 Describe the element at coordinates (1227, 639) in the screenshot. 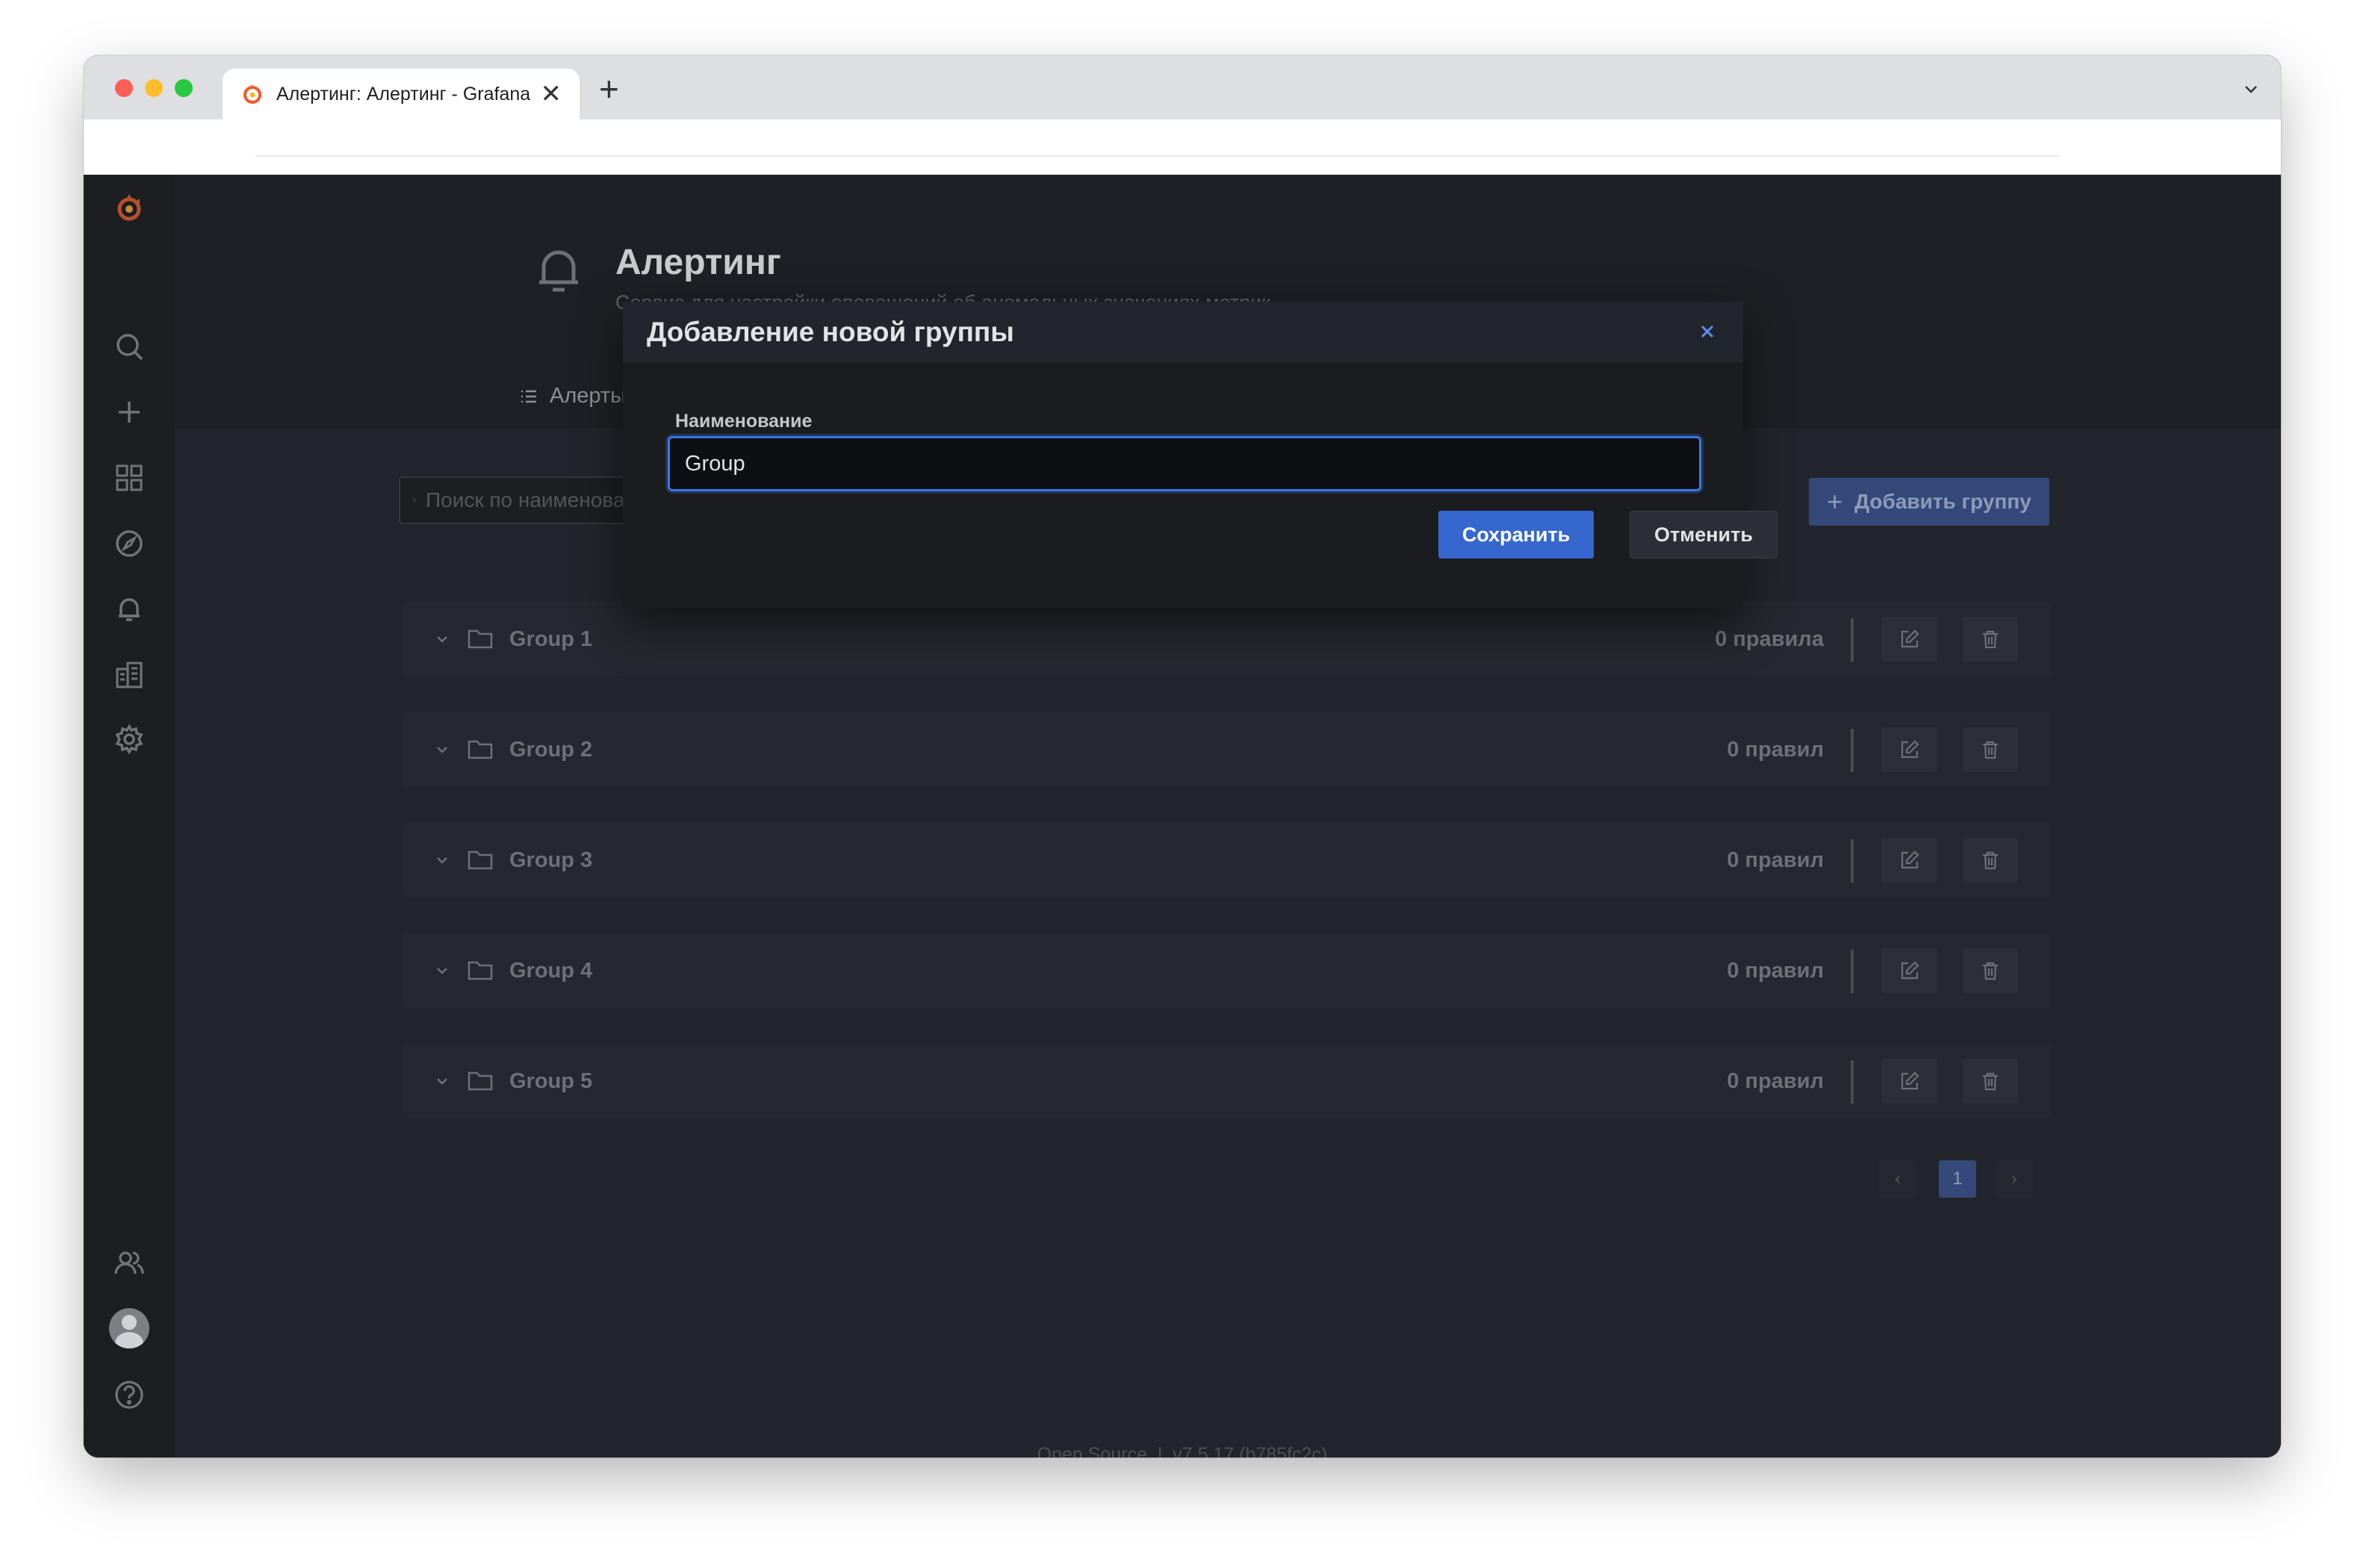

I see `group-row: Group 1 0 правила` at that location.